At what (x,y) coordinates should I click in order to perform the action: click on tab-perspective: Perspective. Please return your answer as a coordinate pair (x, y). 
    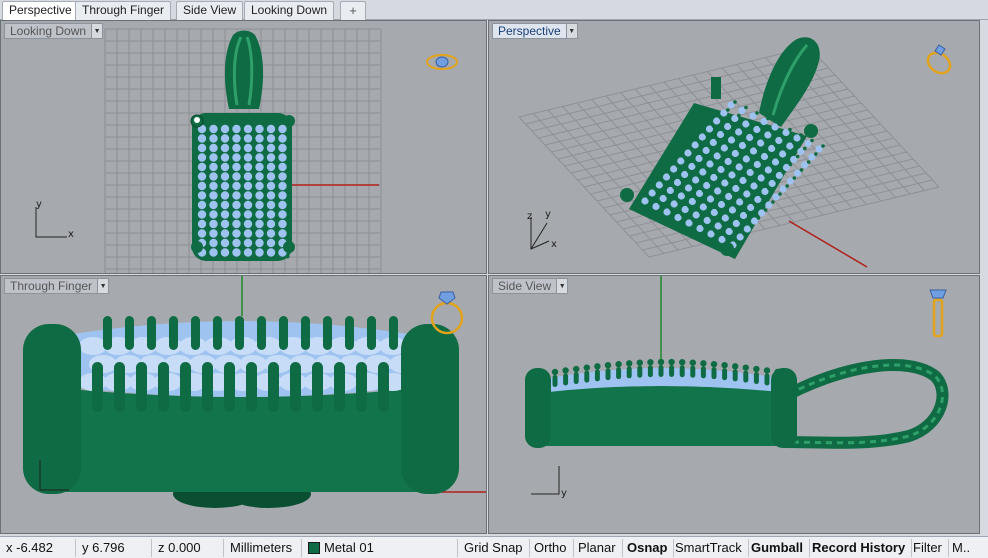
    Looking at the image, I should click on (40, 11).